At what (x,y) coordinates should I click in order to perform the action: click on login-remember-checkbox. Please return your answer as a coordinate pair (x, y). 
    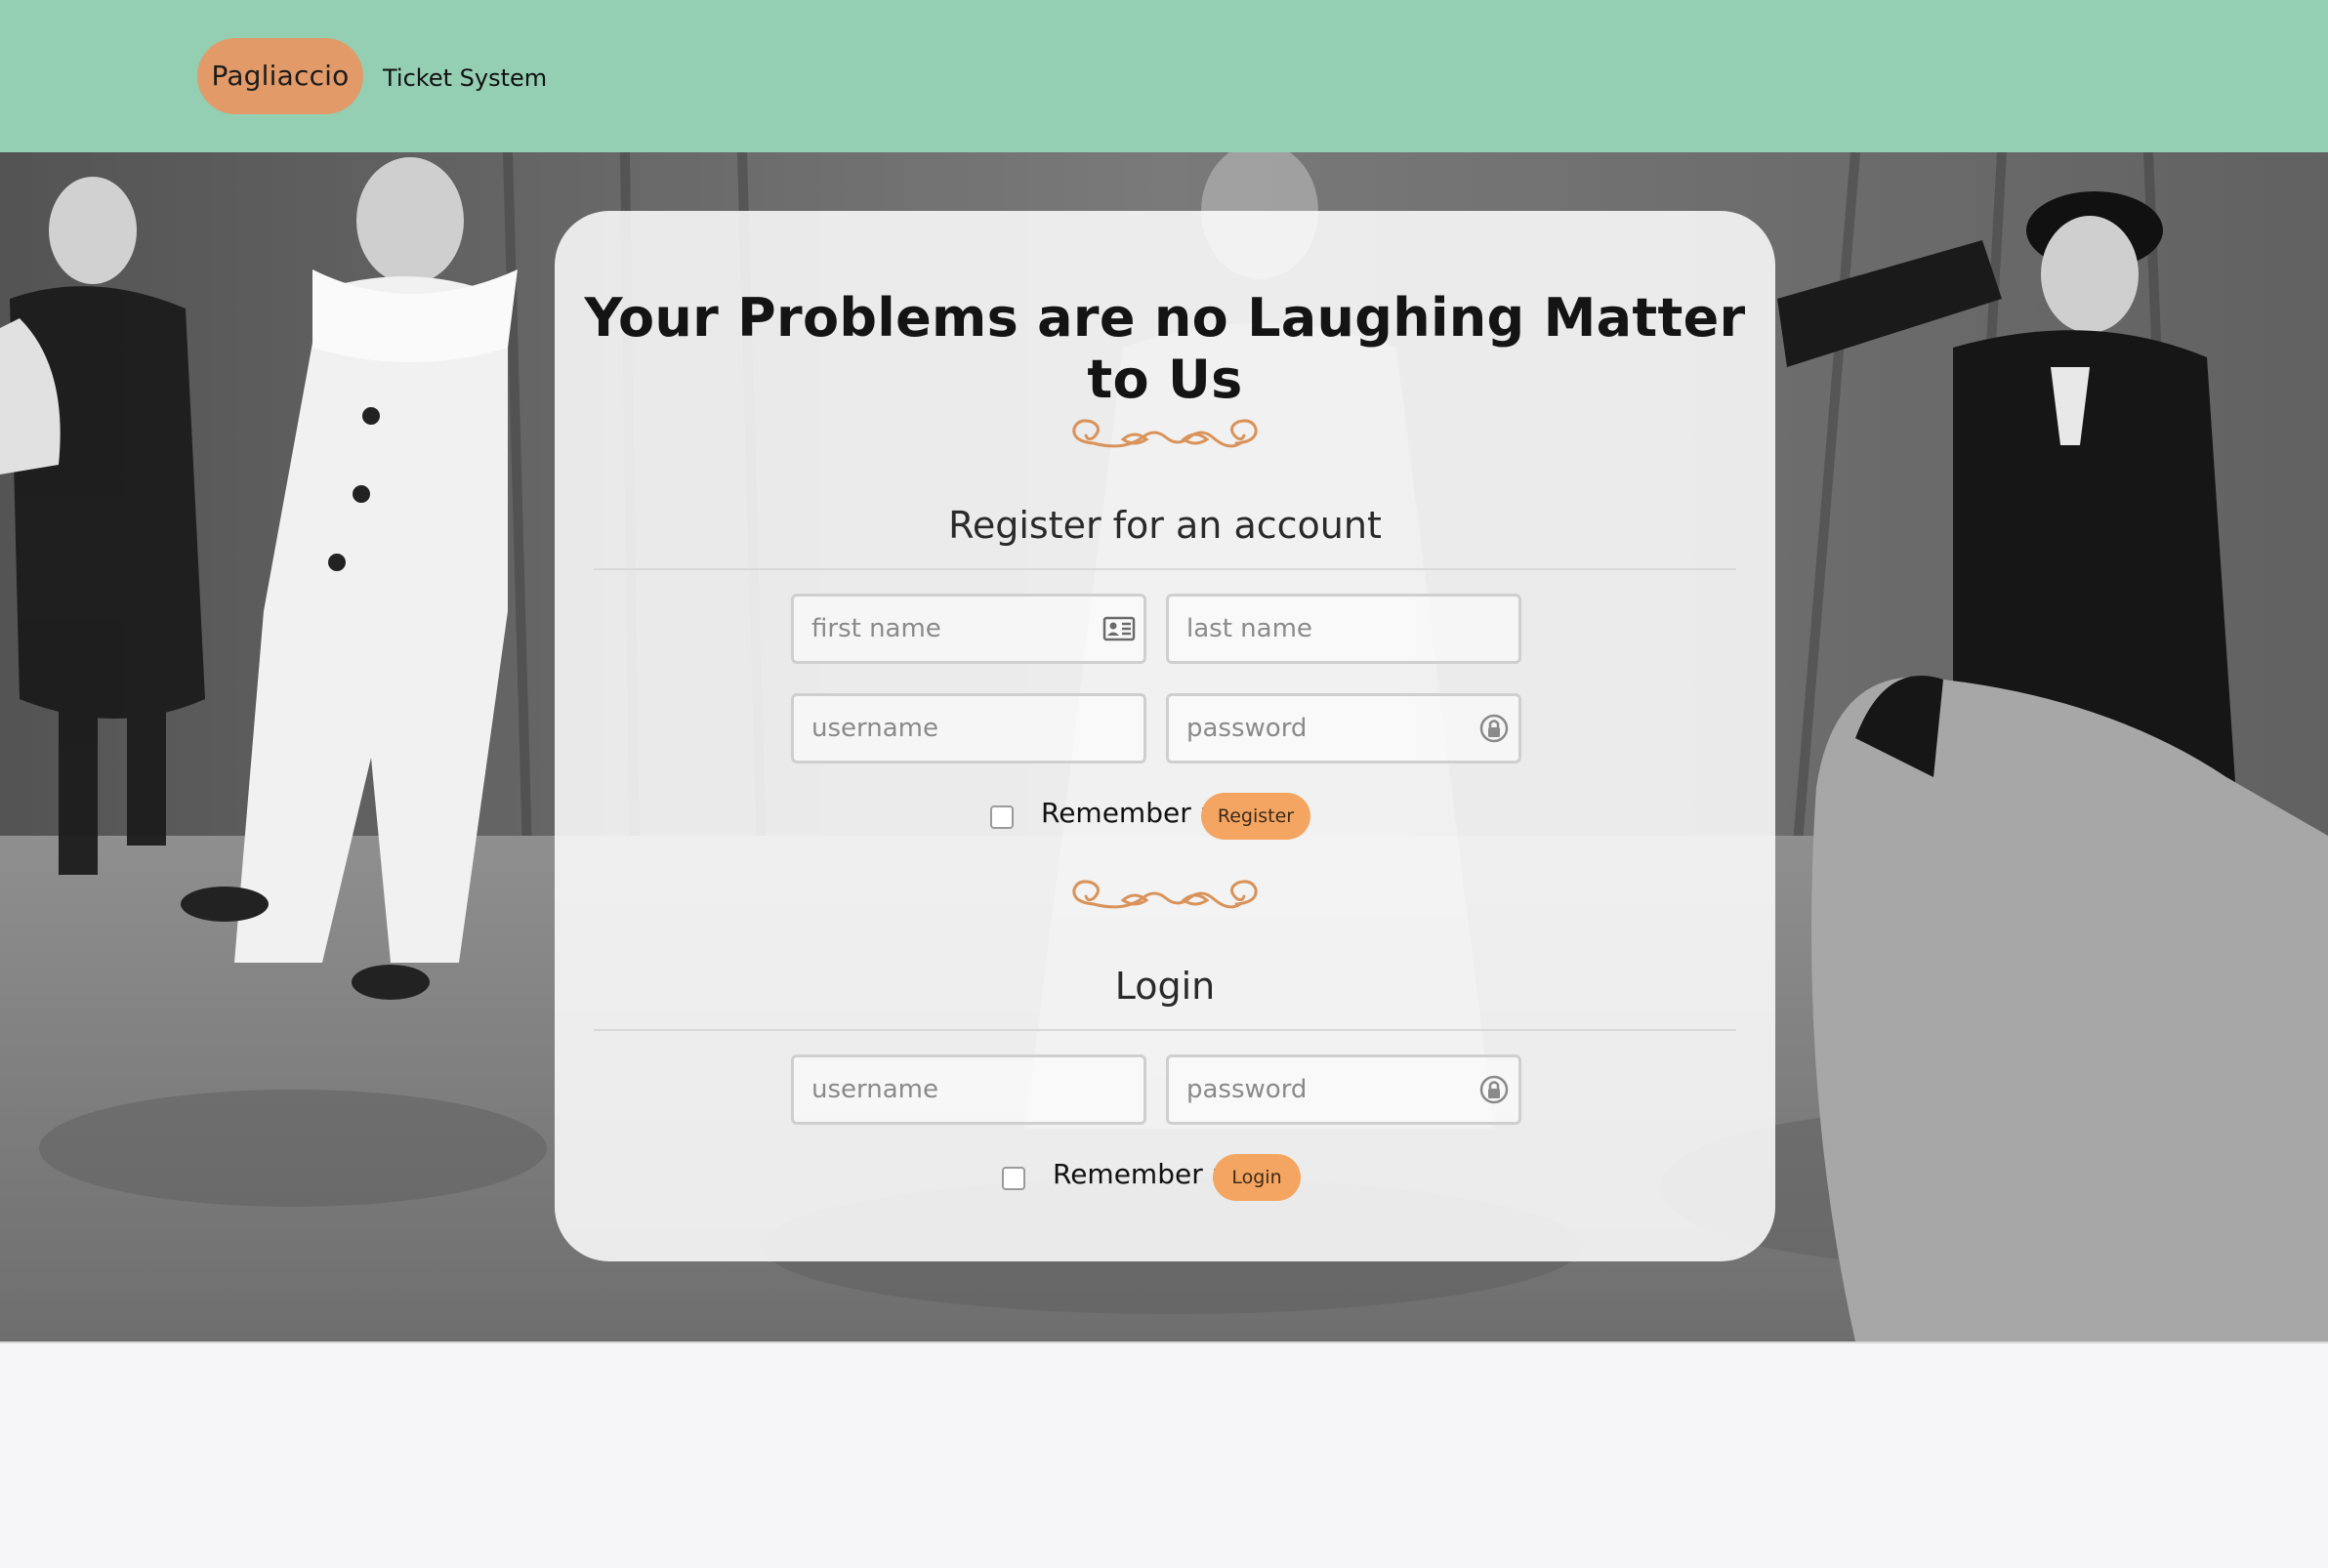
    Looking at the image, I should click on (1013, 1178).